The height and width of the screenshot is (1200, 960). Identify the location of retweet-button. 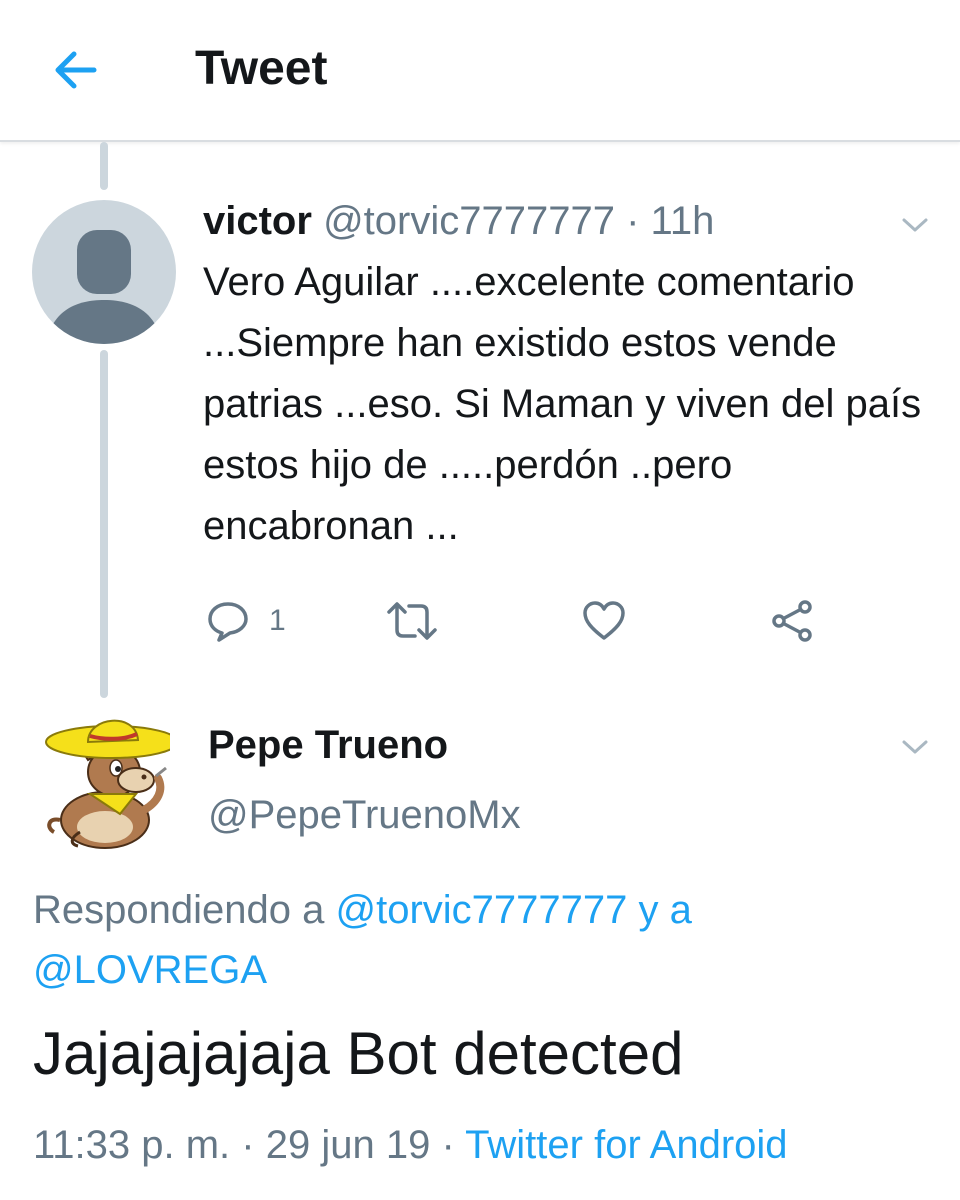
(412, 621).